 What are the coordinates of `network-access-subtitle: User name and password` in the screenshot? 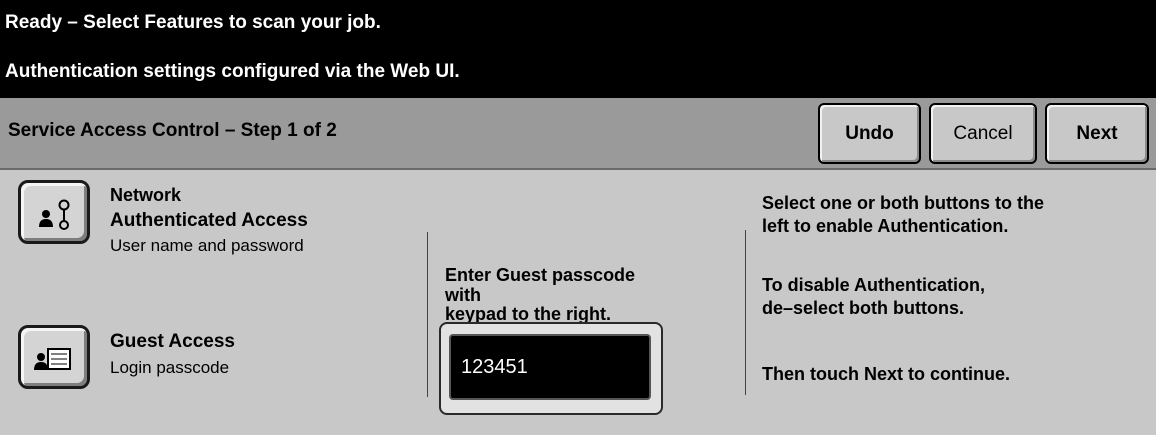 It's located at (207, 245).